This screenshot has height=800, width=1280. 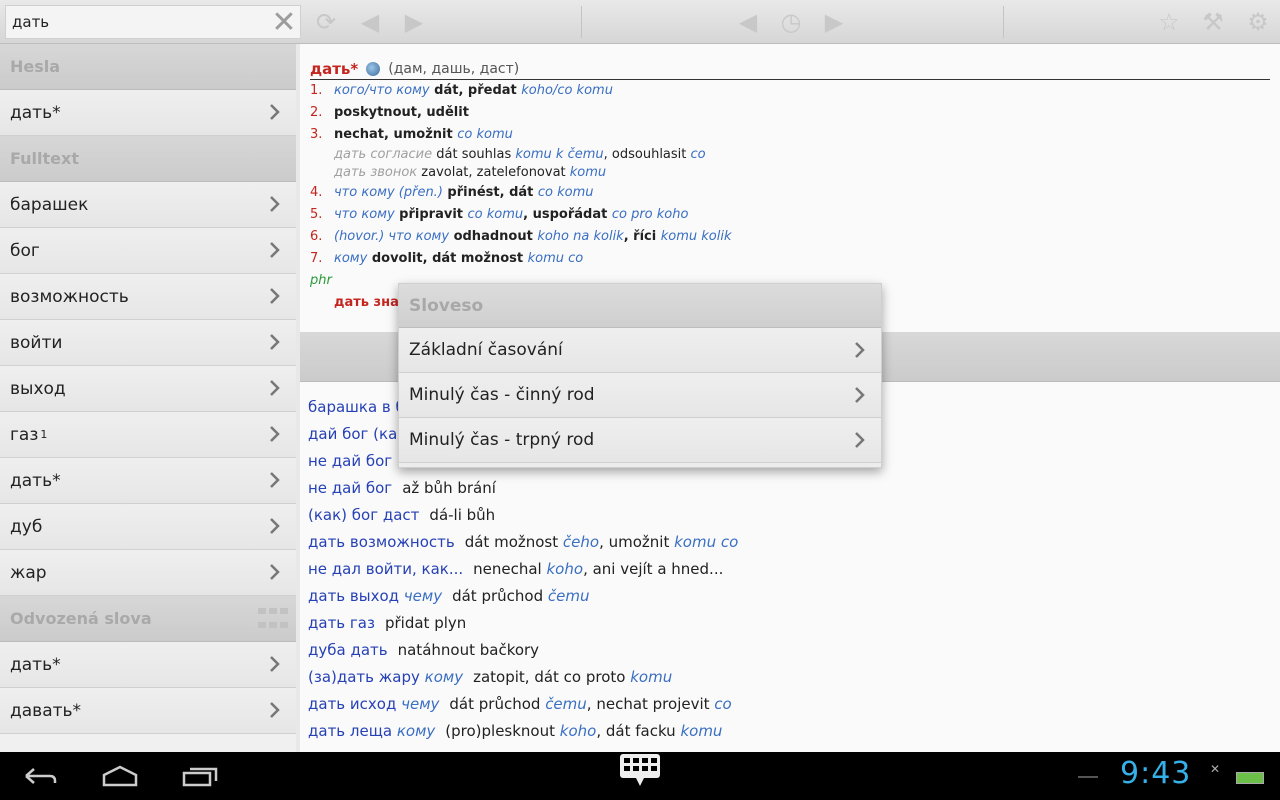 What do you see at coordinates (69, 296) in the screenshot?
I see `sidebar.fulltext-label: возможность` at bounding box center [69, 296].